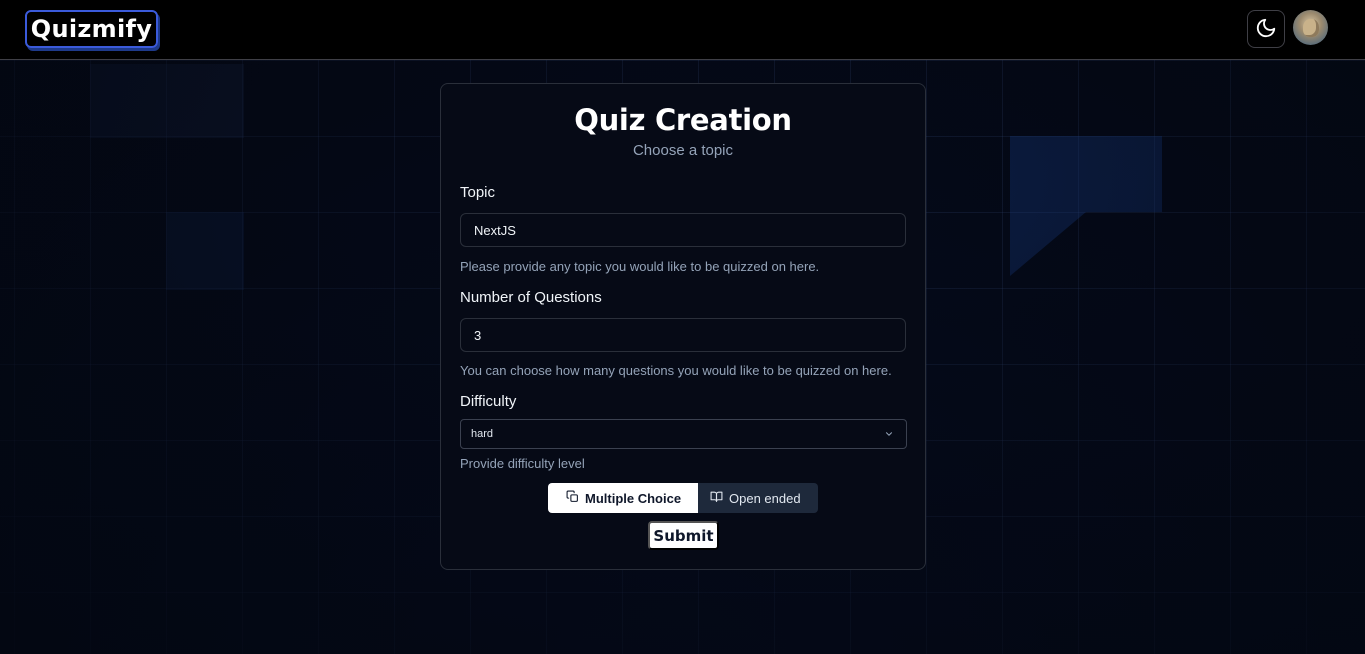 Image resolution: width=1365 pixels, height=654 pixels. I want to click on page-title: Quiz Creation, so click(683, 120).